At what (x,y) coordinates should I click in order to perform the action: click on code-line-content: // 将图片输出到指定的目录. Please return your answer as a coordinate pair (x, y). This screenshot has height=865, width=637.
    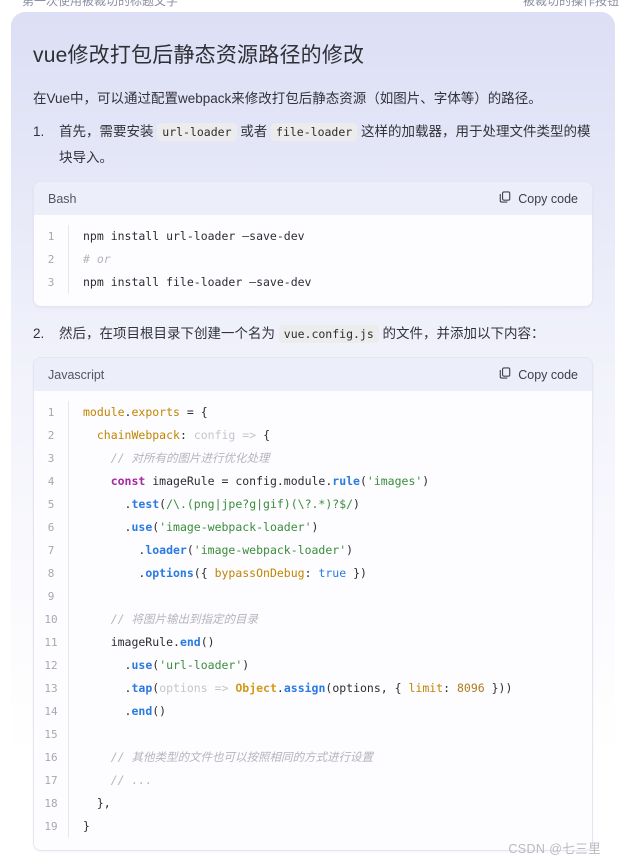
    Looking at the image, I should click on (337, 619).